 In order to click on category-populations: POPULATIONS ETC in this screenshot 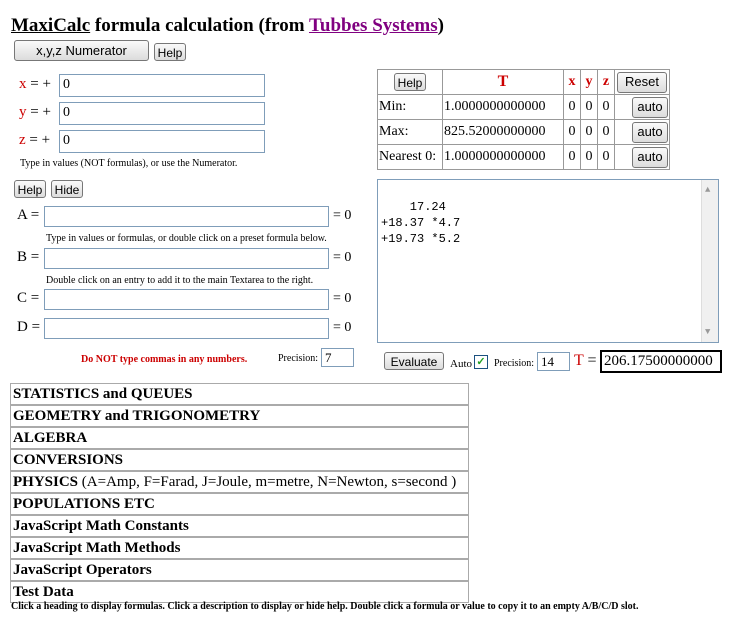, I will do `click(239, 504)`.